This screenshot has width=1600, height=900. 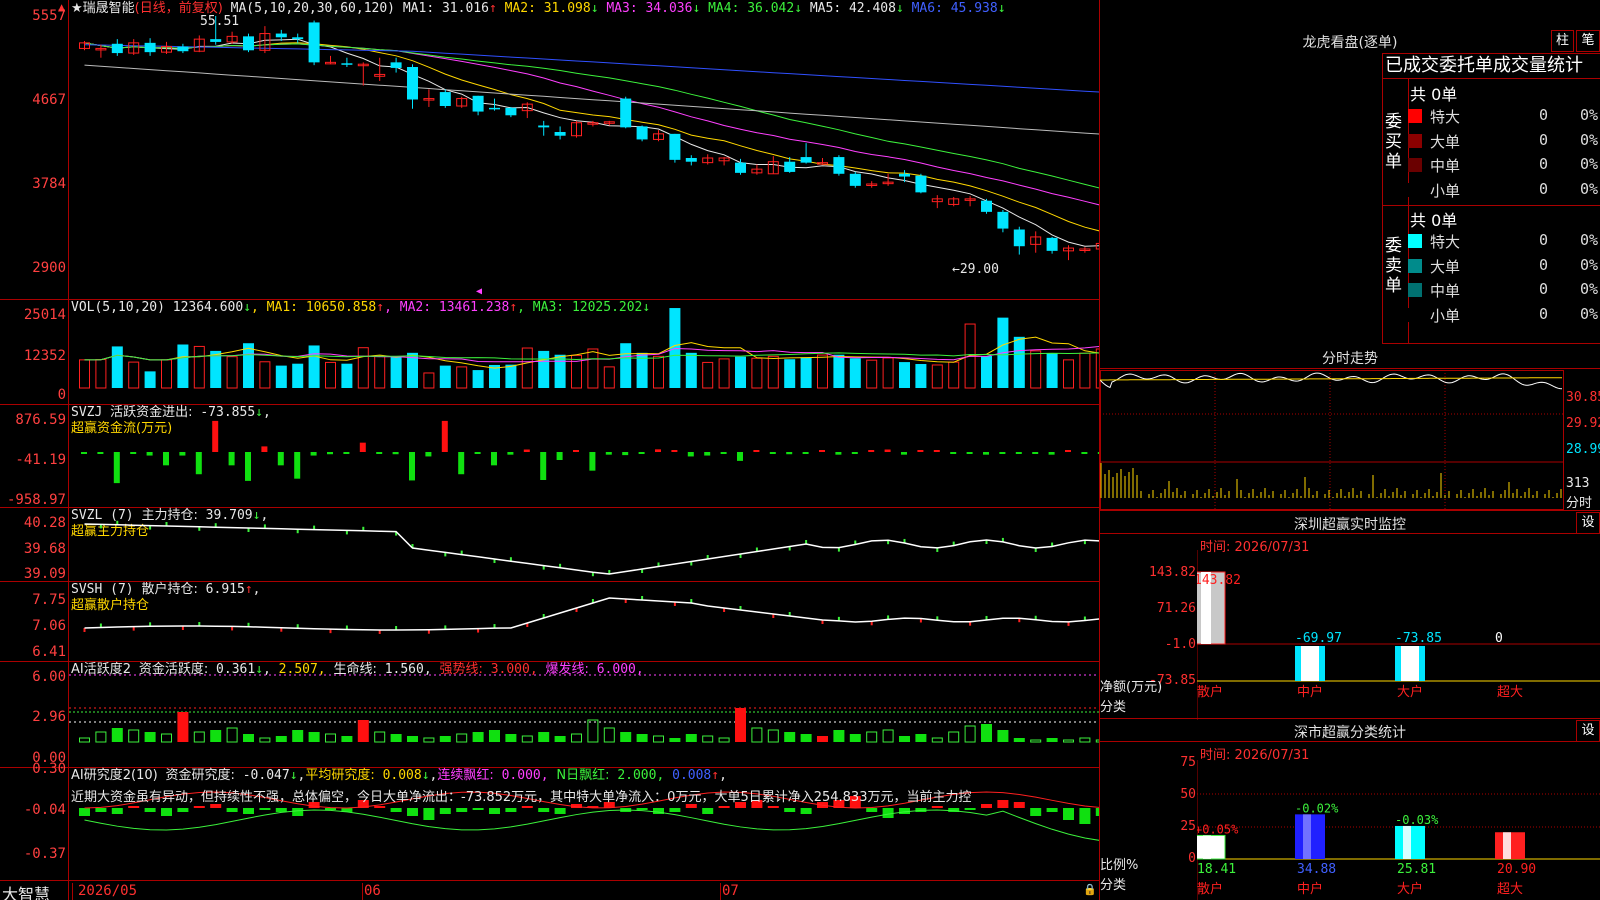 I want to click on dragon-tabs: 已成交委托单成交量统计, so click(x=1491, y=66).